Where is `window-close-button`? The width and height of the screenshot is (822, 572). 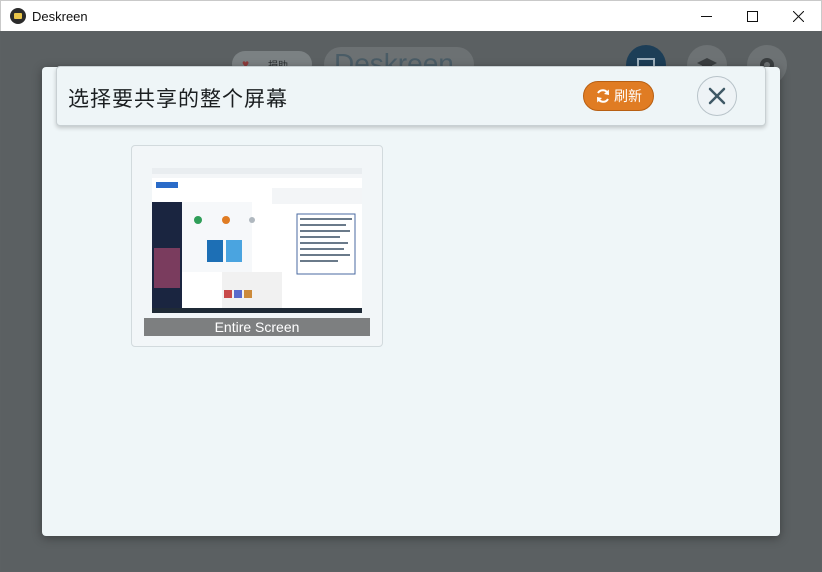 window-close-button is located at coordinates (798, 16).